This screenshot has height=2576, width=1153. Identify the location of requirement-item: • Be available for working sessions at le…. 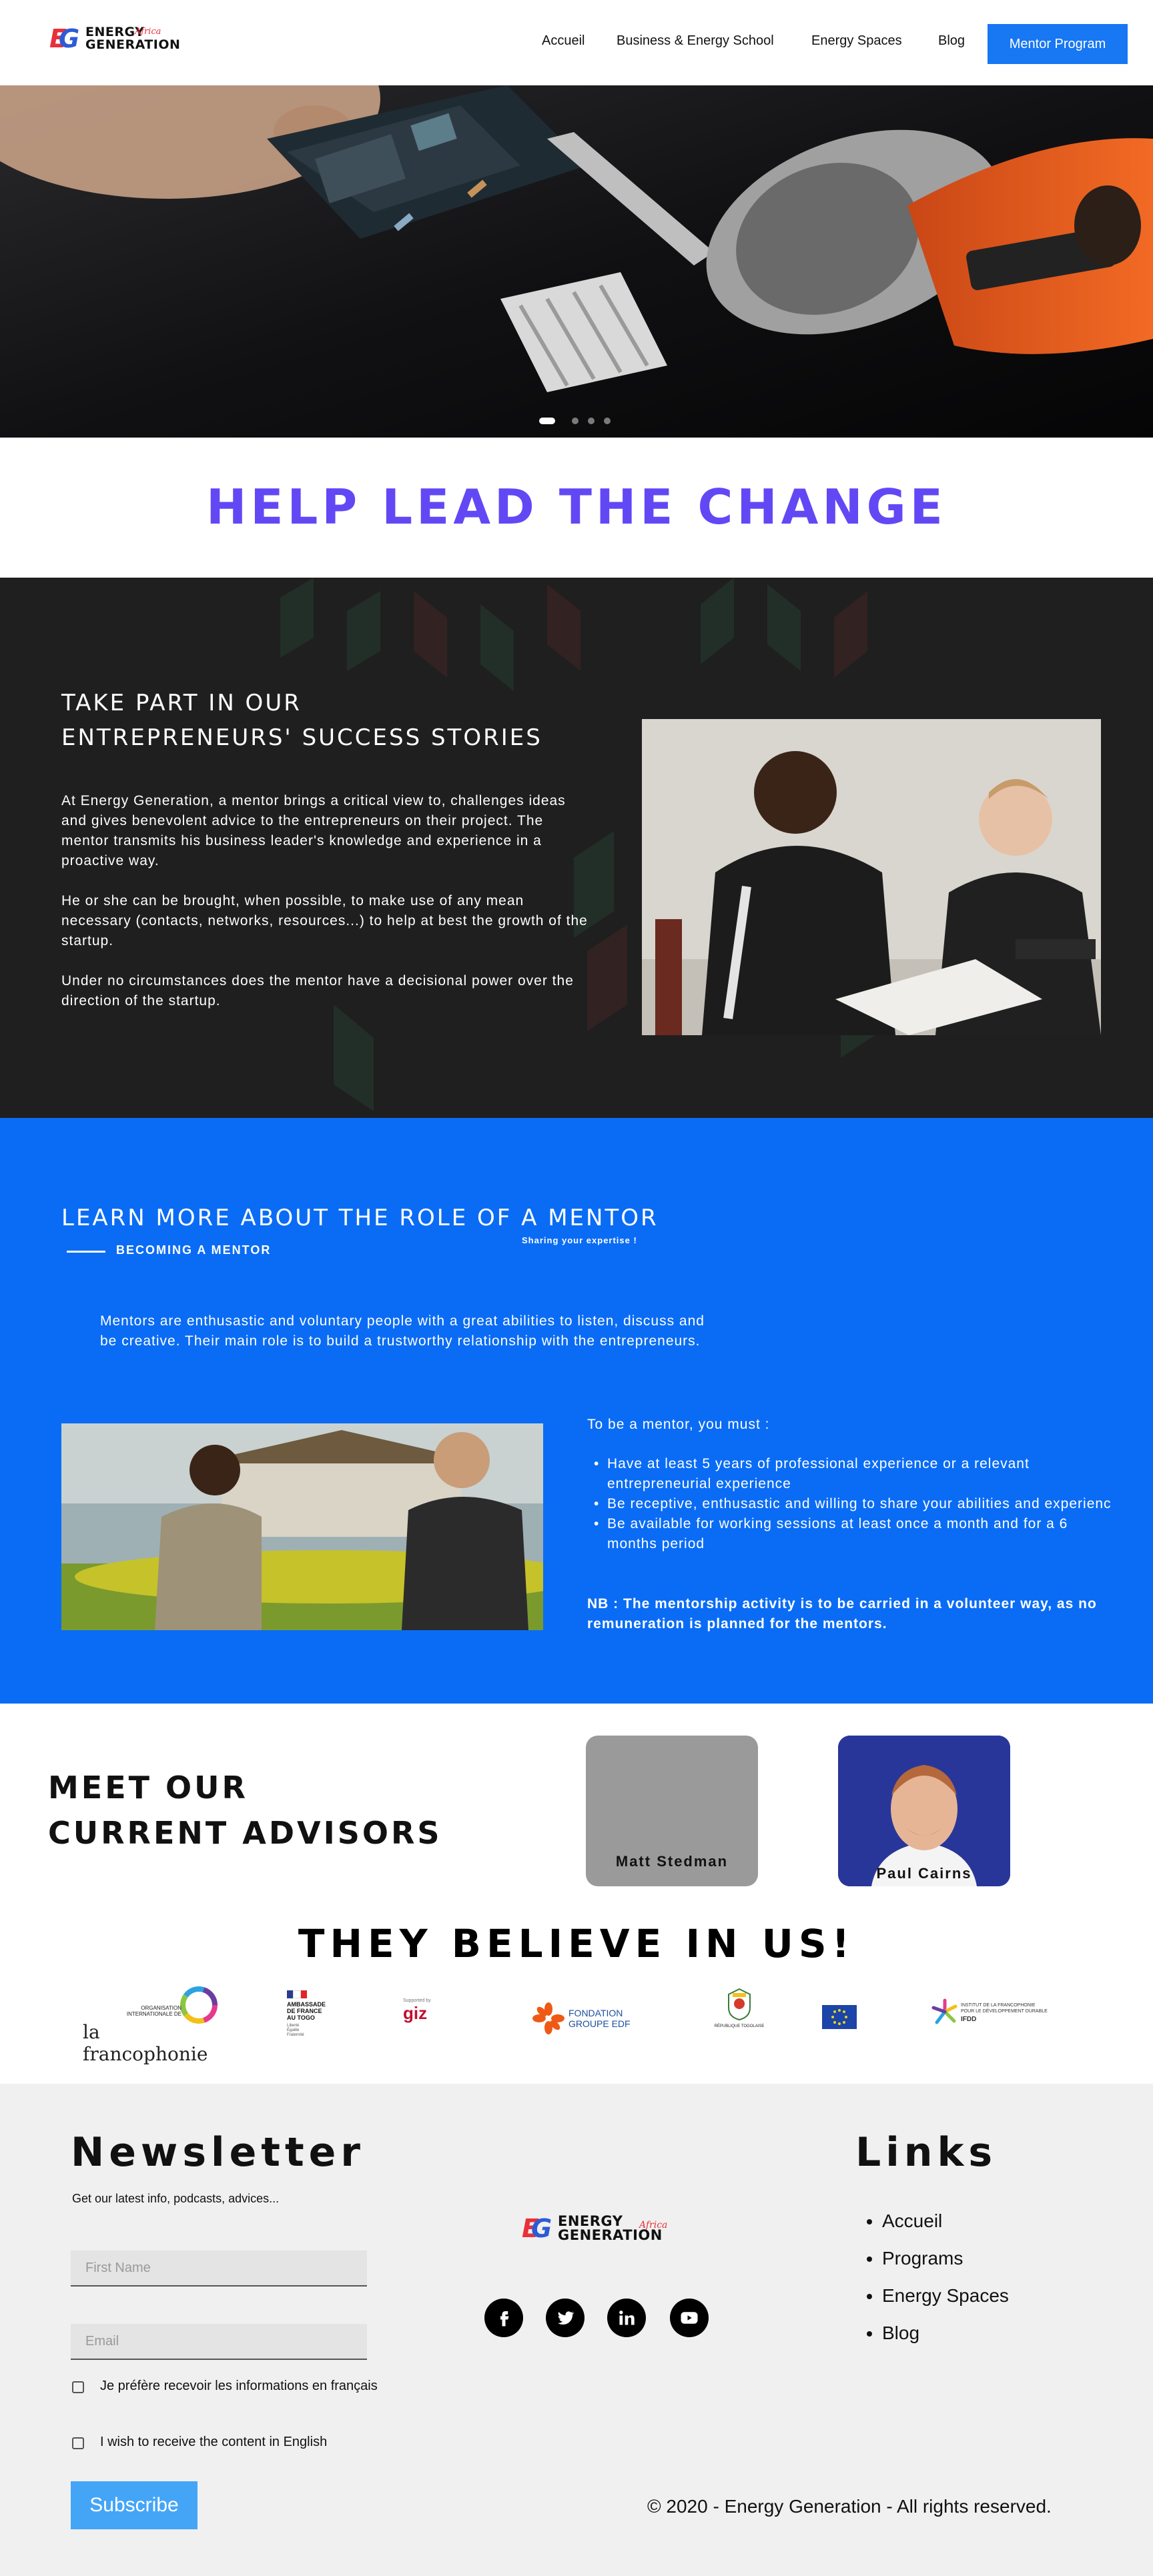
(831, 1533).